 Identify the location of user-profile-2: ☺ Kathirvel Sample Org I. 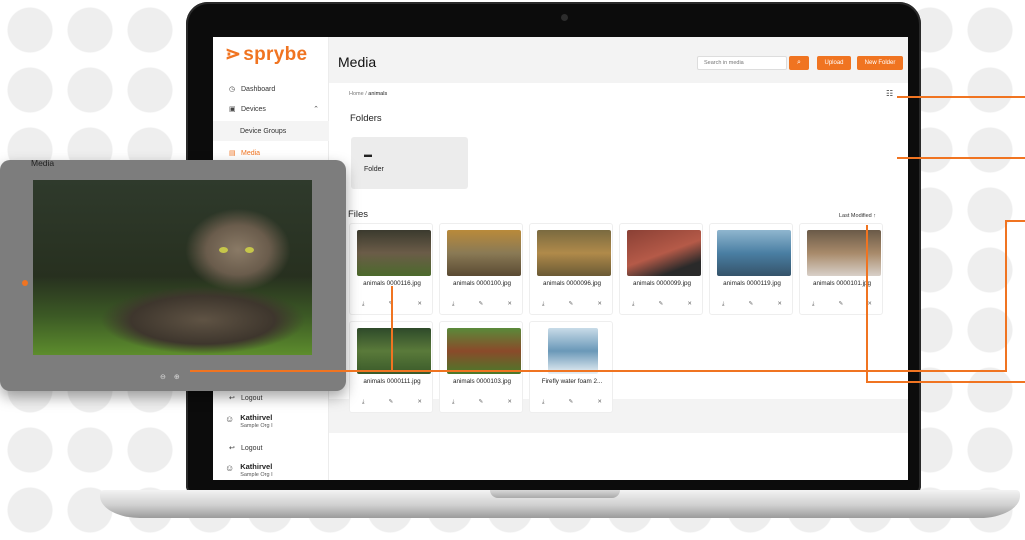
(275, 470).